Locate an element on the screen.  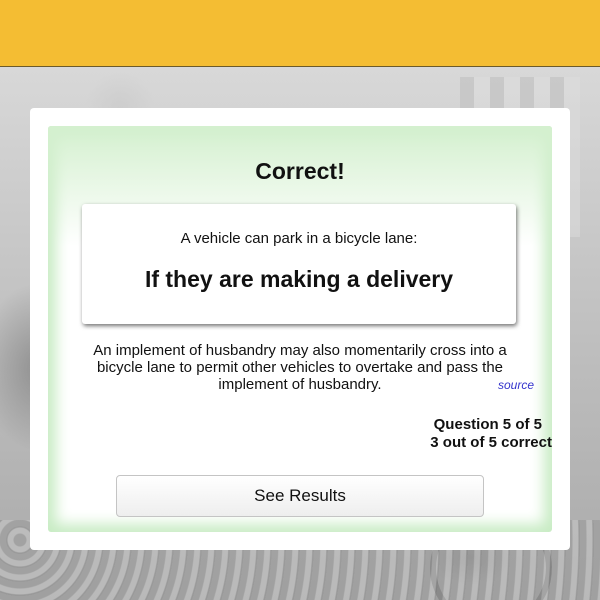
source-link: source is located at coordinates (516, 385).